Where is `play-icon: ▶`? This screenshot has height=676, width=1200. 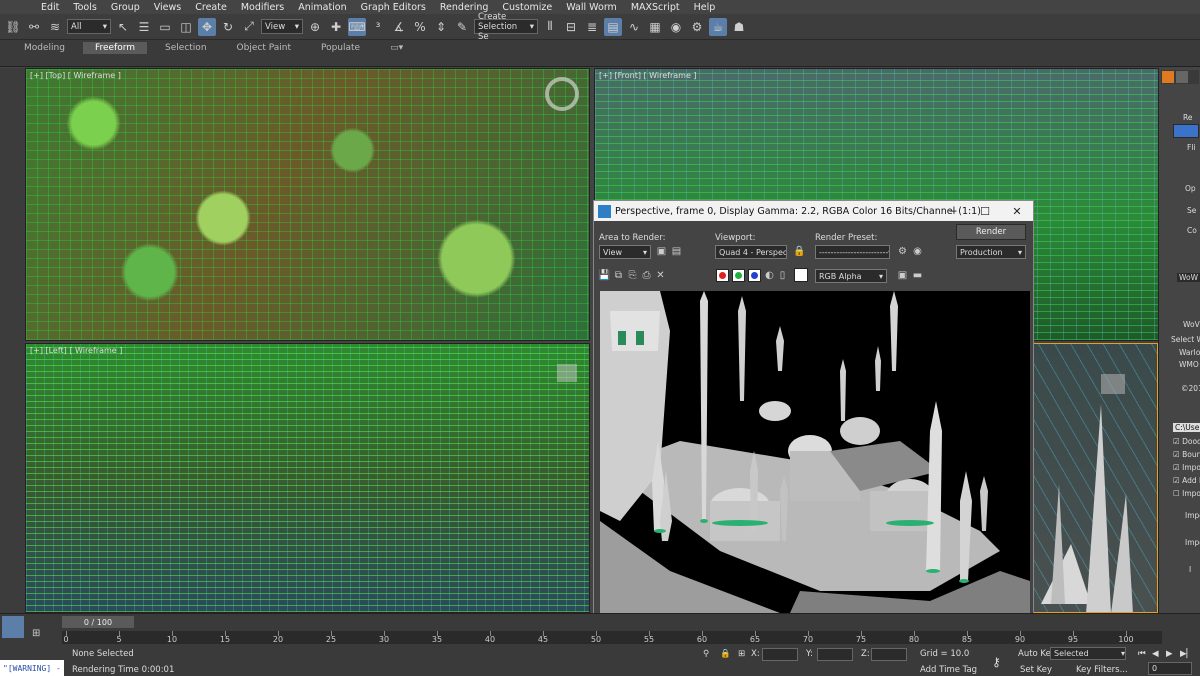 play-icon: ▶ is located at coordinates (1169, 654).